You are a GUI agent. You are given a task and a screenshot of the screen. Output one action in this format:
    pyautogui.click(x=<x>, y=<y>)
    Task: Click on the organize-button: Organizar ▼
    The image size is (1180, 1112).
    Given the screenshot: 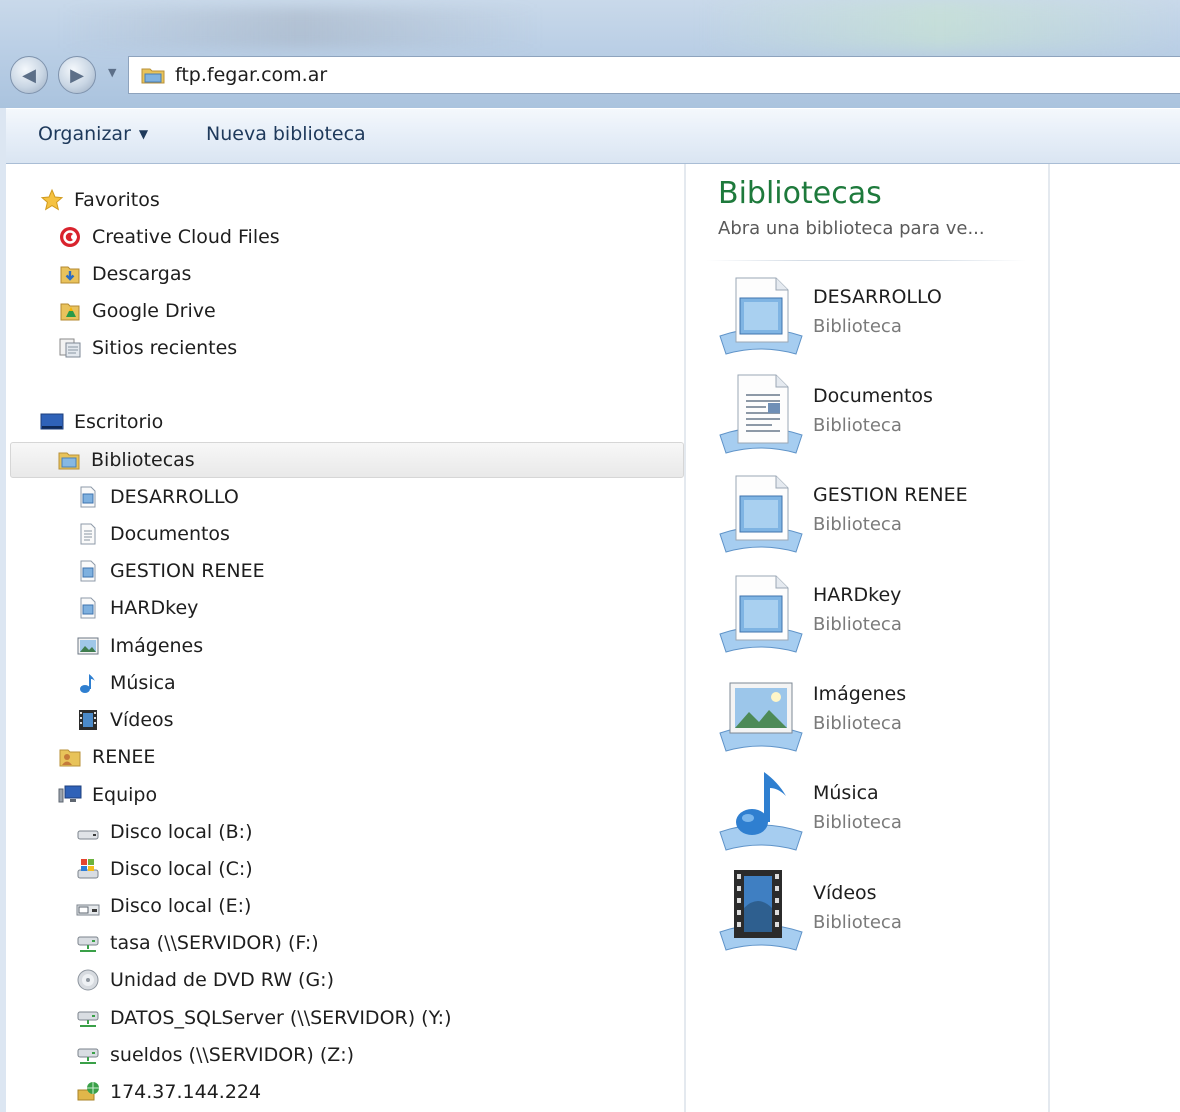 What is the action you would take?
    pyautogui.click(x=93, y=134)
    